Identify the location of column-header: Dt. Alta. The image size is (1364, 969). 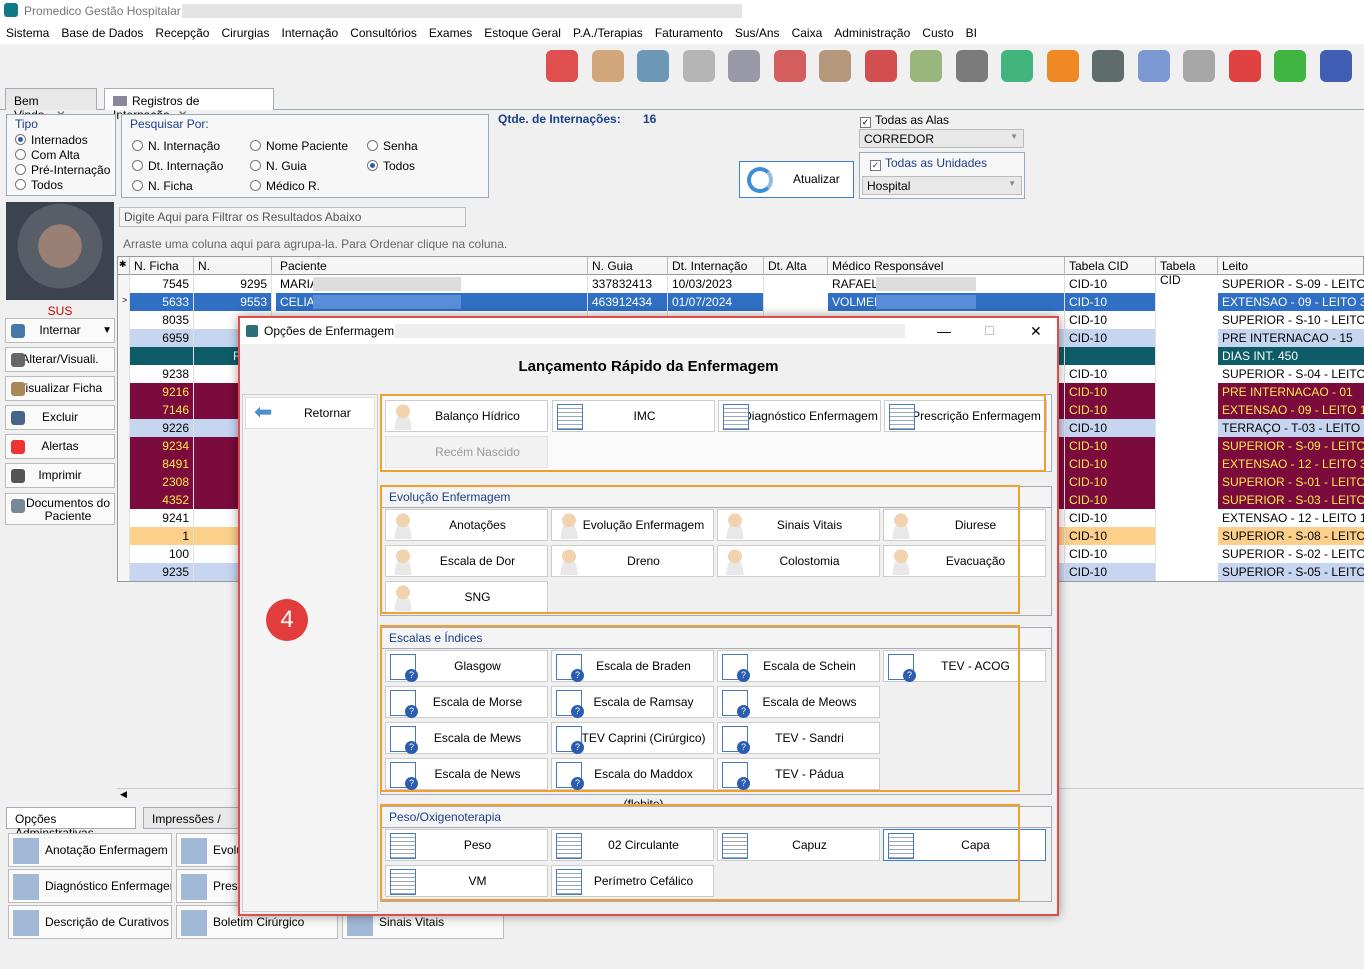
(796, 266).